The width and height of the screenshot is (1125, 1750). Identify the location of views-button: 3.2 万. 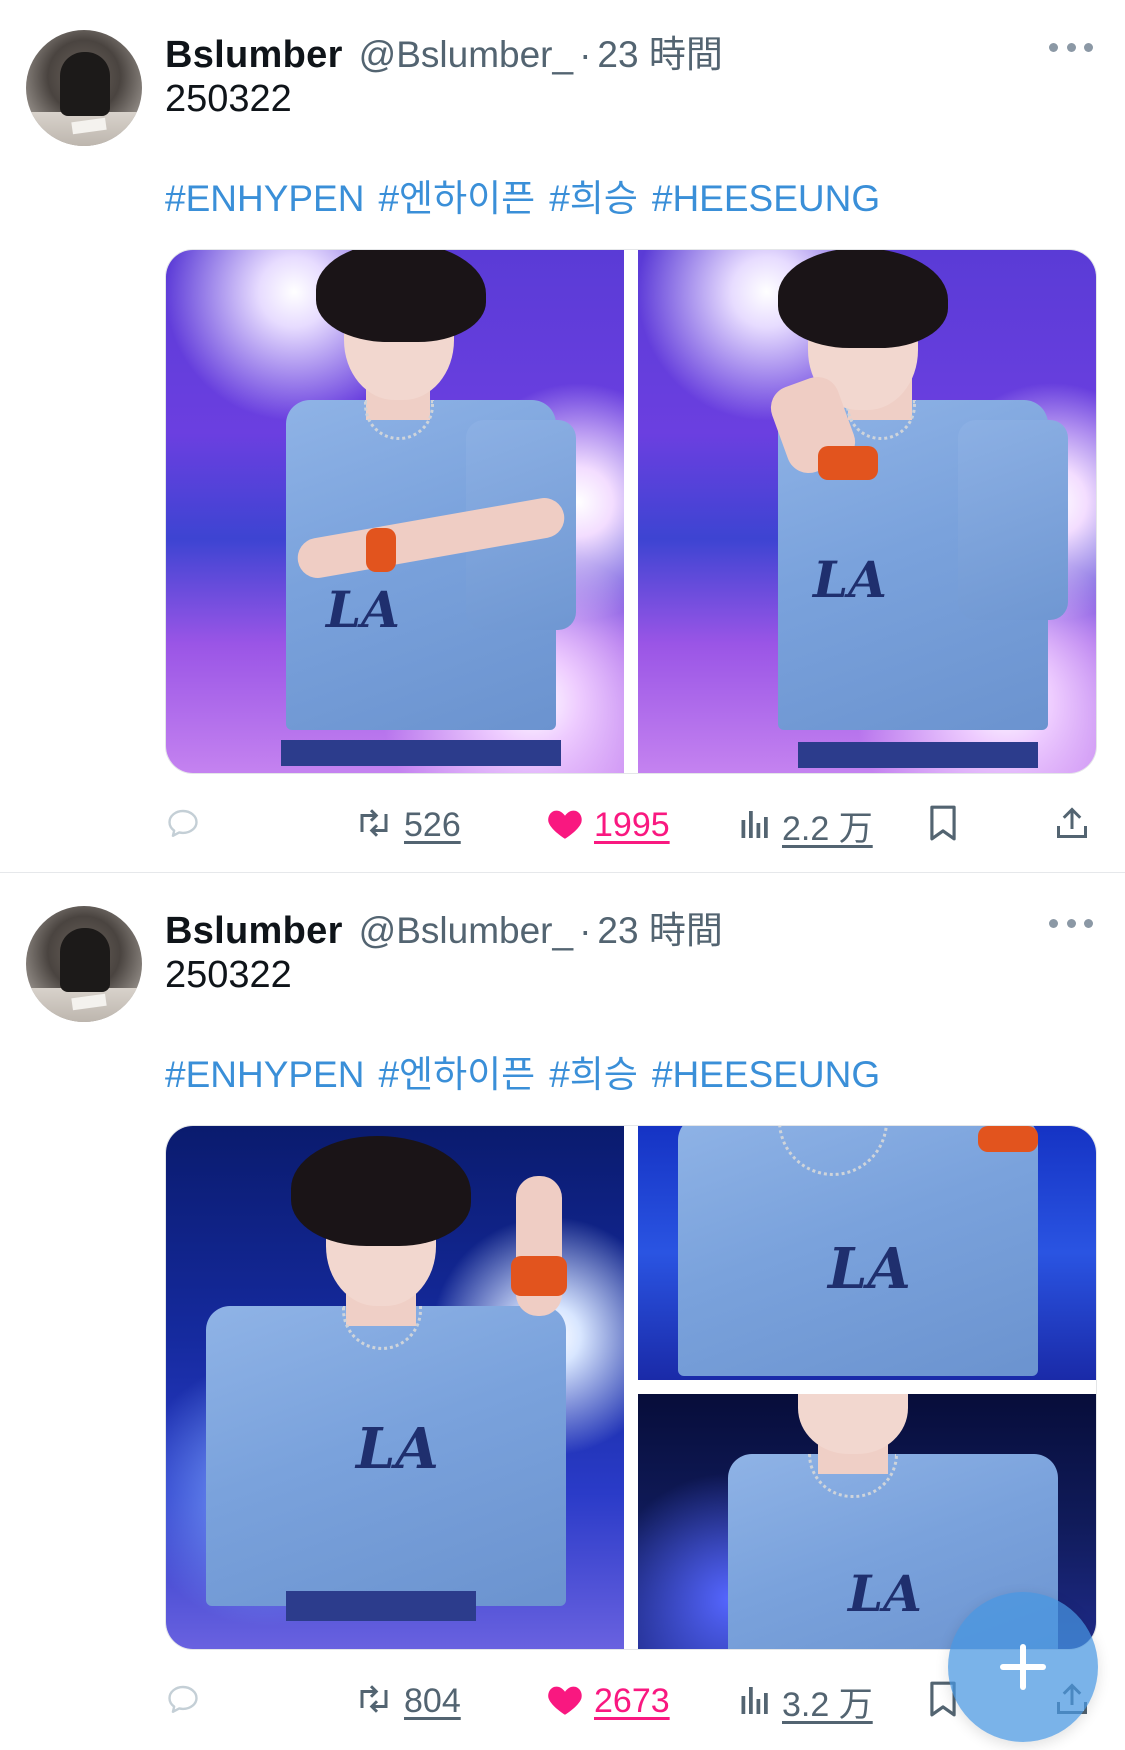
(805, 1701).